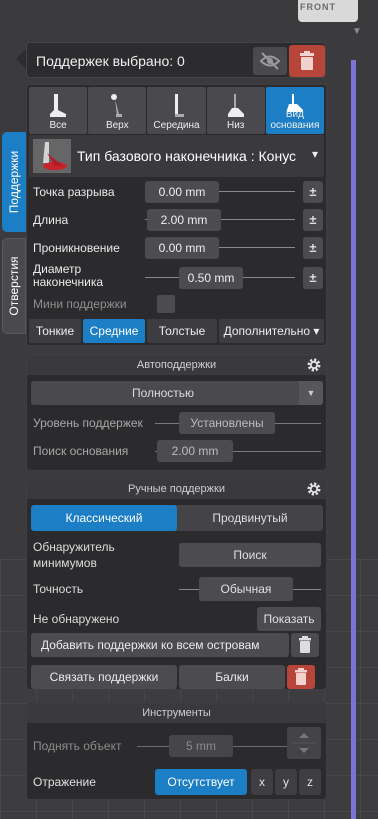 This screenshot has height=819, width=378. Describe the element at coordinates (58, 589) in the screenshot. I see `accuracy-label: Точность` at that location.